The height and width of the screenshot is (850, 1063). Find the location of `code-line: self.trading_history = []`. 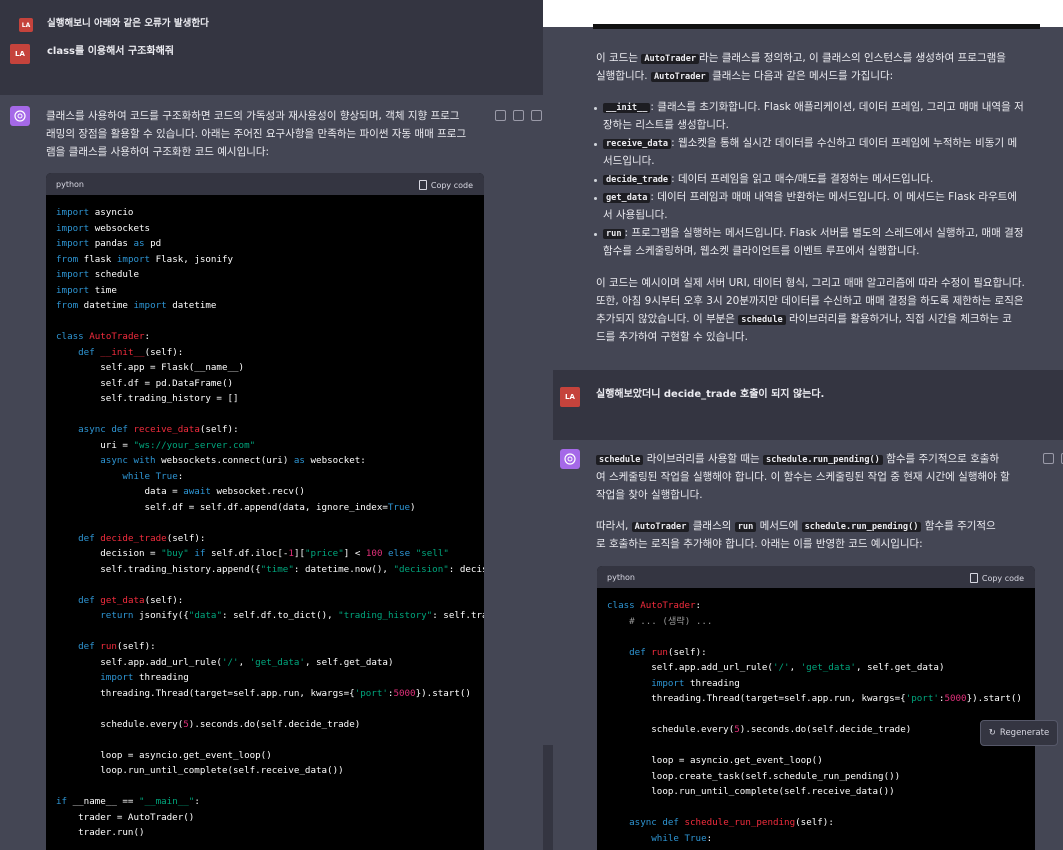

code-line: self.trading_history = [] is located at coordinates (147, 398).